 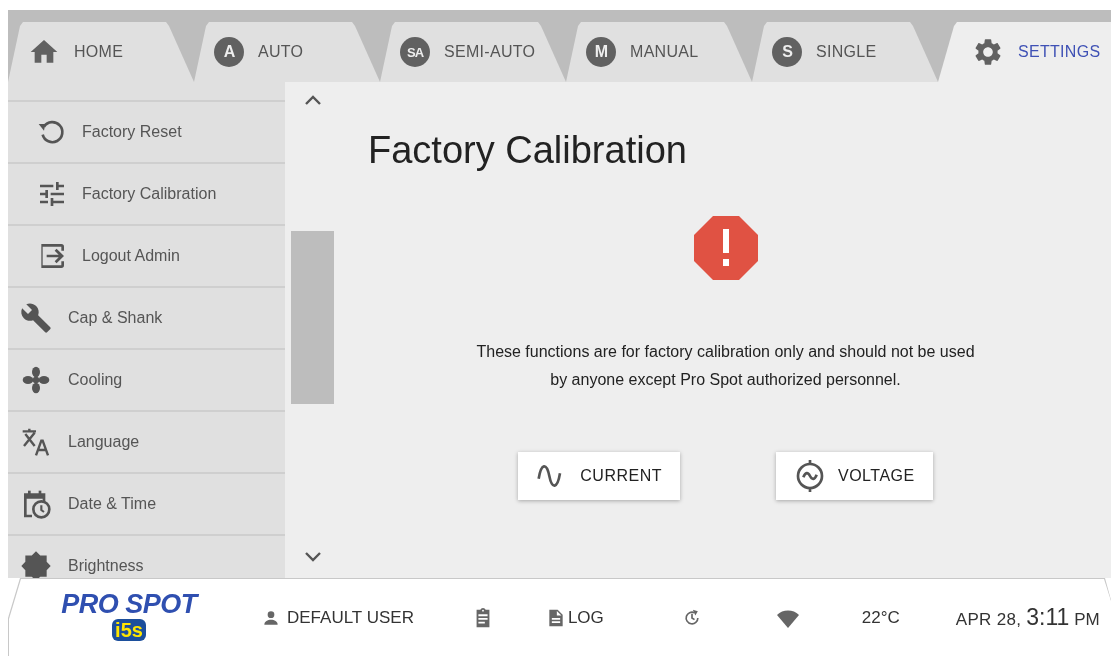 I want to click on wrench-icon, so click(x=36, y=318).